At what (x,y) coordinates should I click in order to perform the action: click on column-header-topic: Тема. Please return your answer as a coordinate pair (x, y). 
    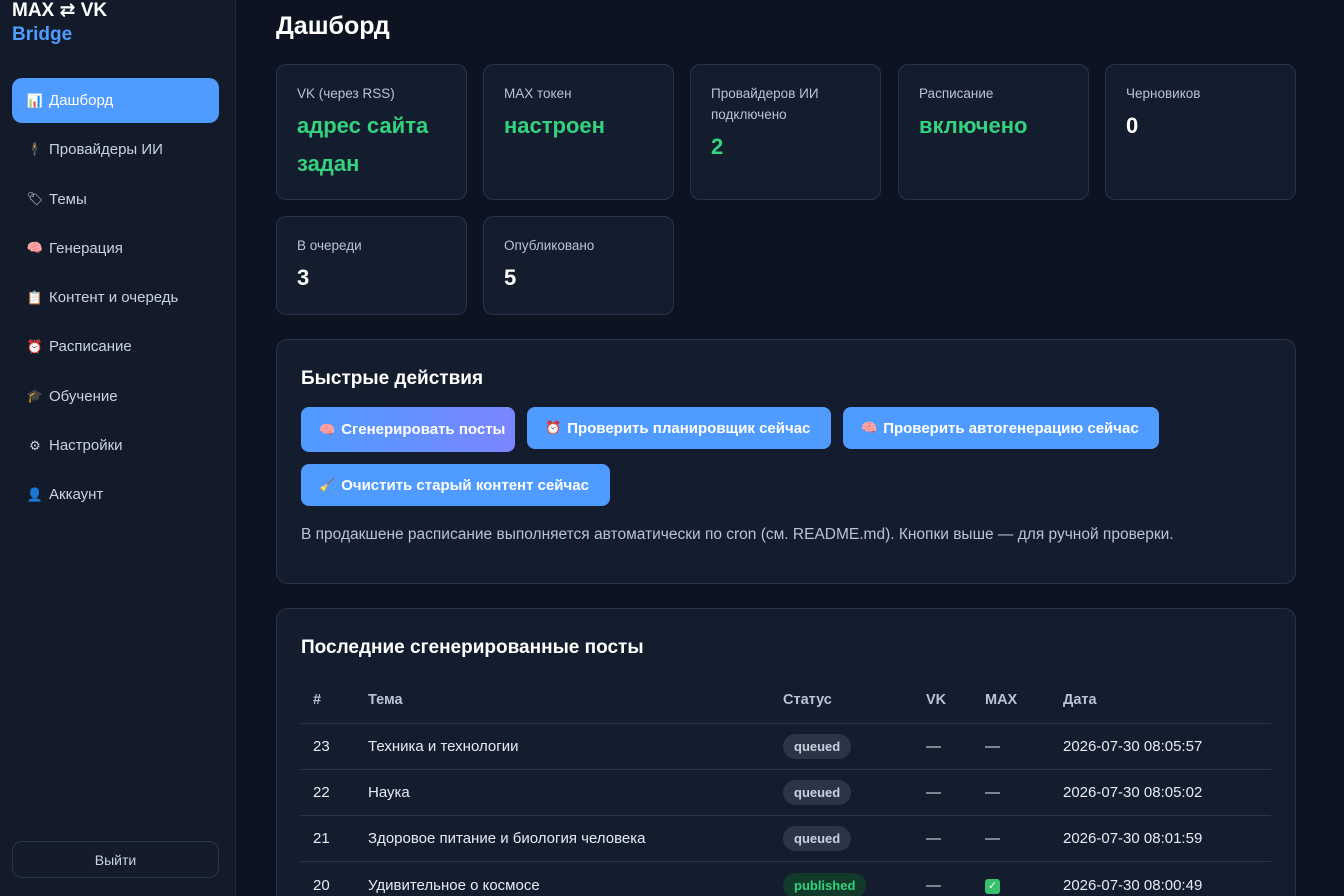
    Looking at the image, I should click on (575, 700).